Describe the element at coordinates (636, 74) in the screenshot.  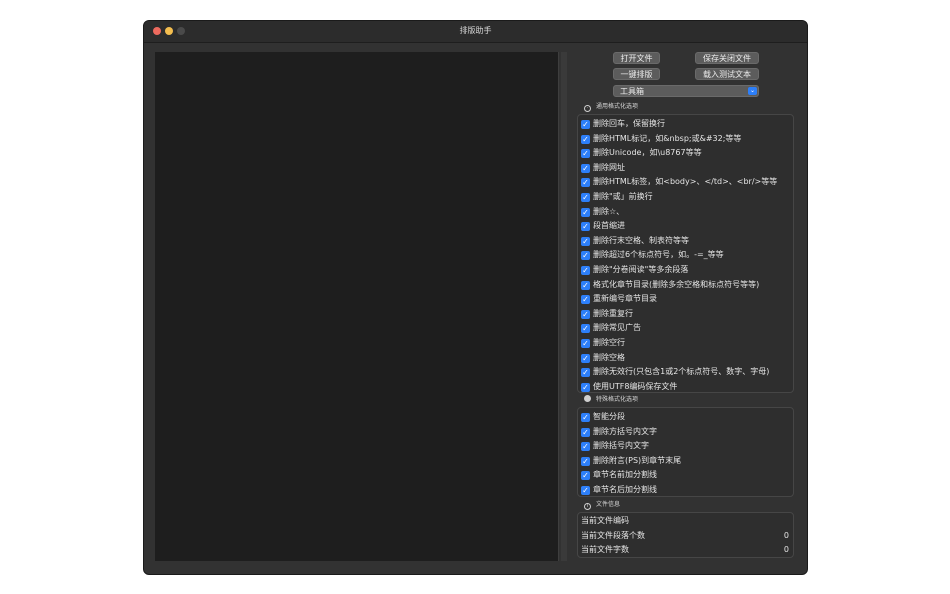
I see `one-click-format-button: 一键排版` at that location.